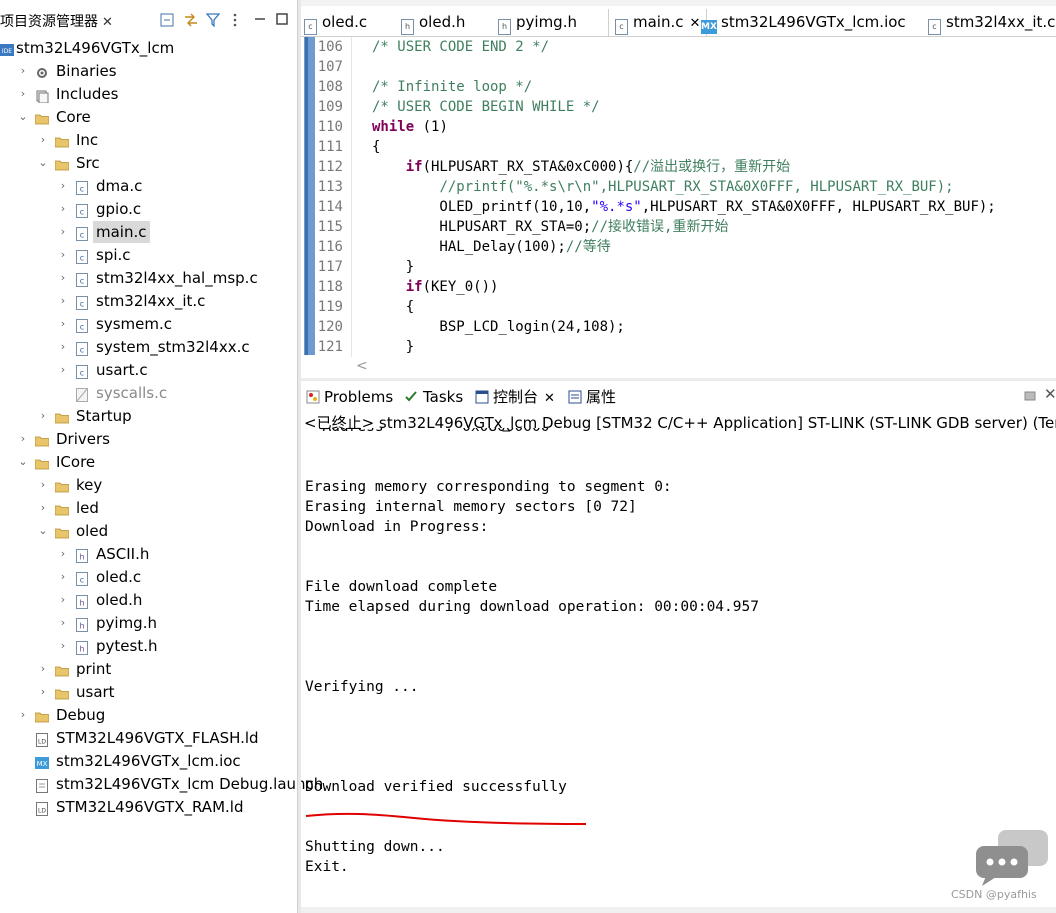 The width and height of the screenshot is (1056, 913). I want to click on svg-text: c, so click(82, 189).